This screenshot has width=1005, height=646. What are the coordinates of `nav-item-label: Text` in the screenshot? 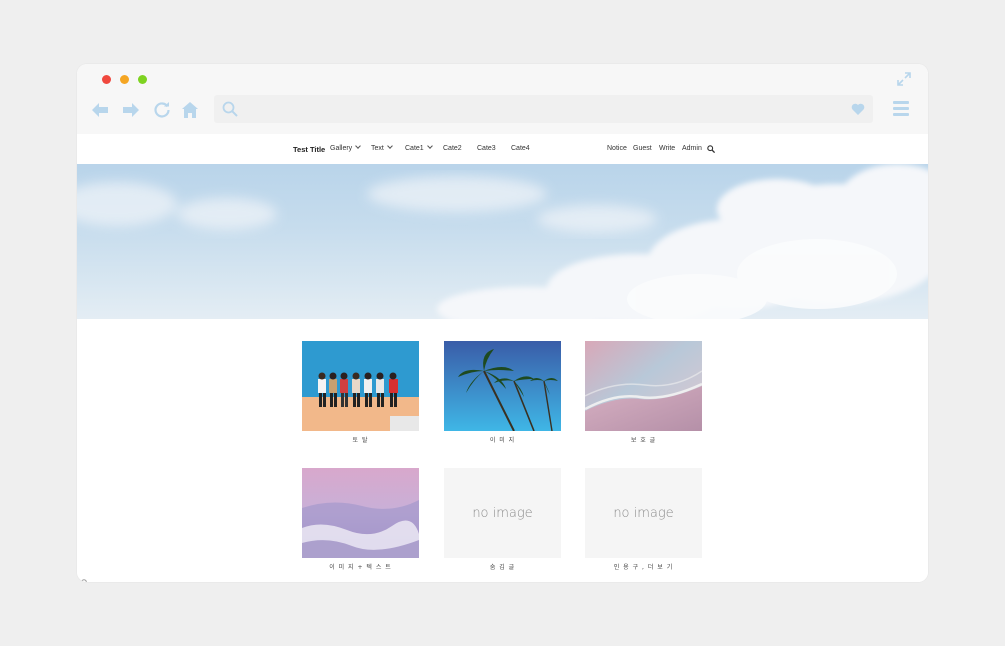 It's located at (377, 148).